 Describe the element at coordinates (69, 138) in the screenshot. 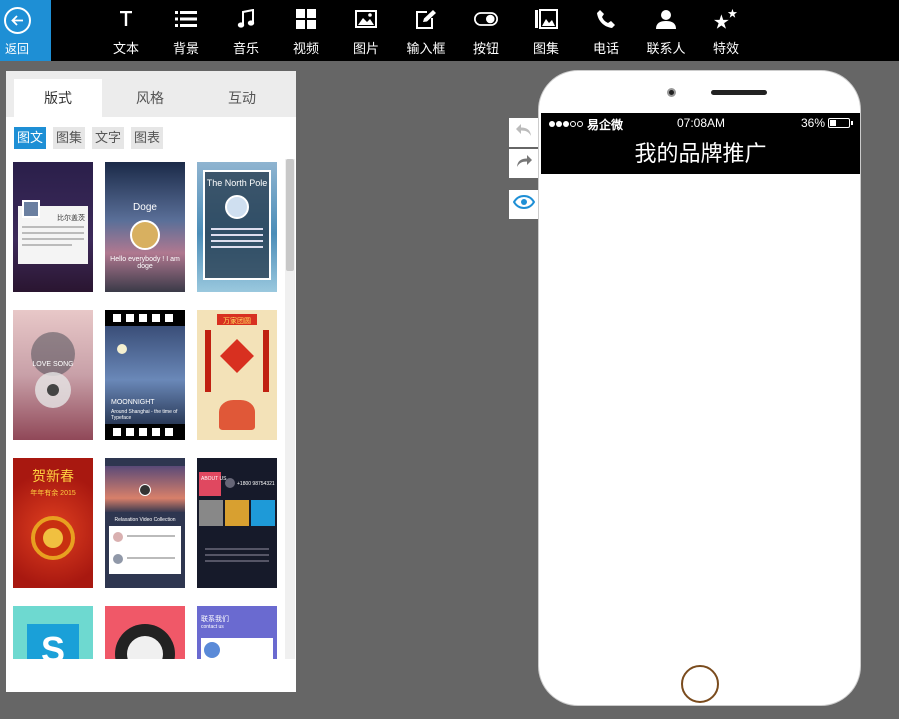

I see `subtab-gallery: 图集` at that location.